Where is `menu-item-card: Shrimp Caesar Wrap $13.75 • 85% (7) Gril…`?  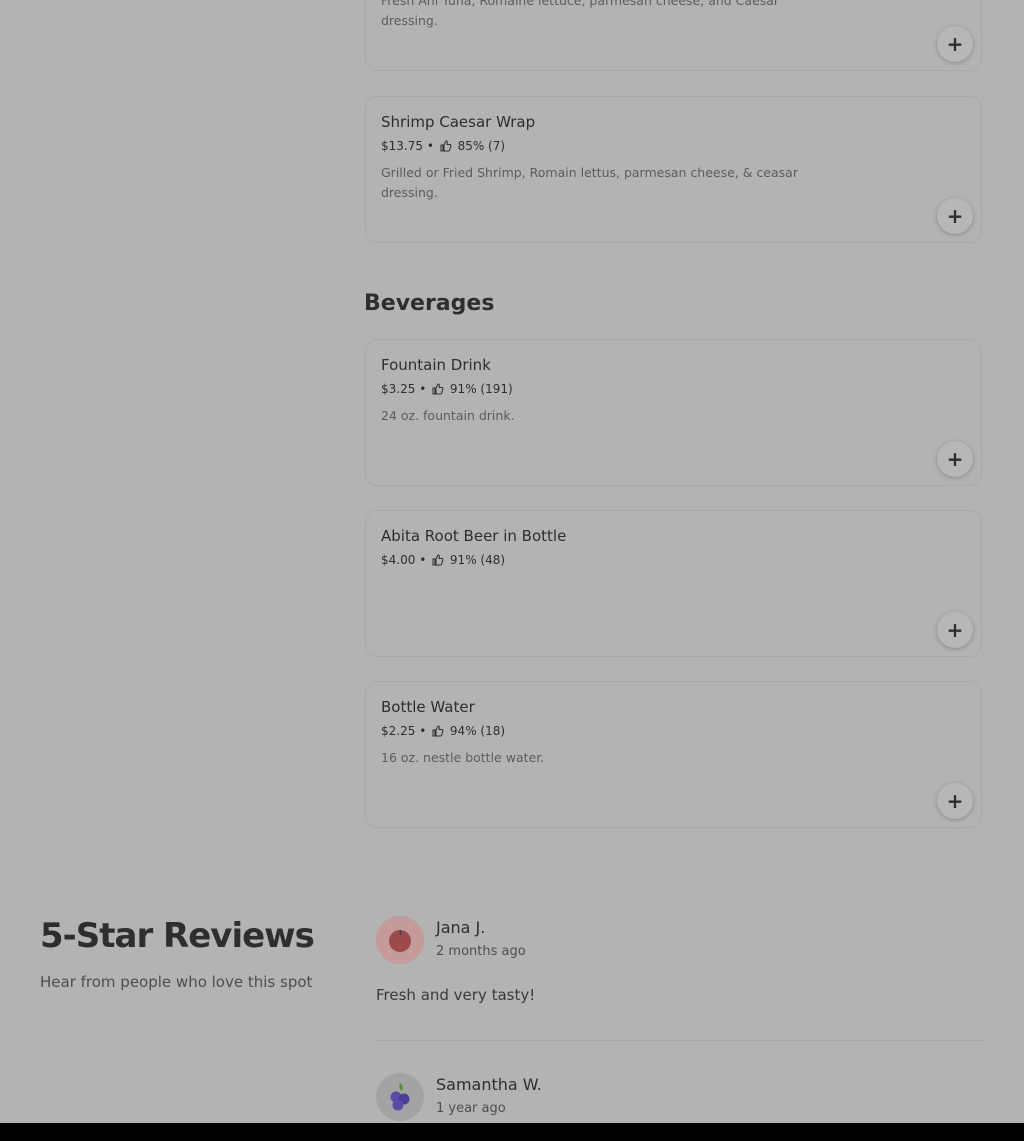
menu-item-card: Shrimp Caesar Wrap $13.75 • 85% (7) Gril… is located at coordinates (673, 169).